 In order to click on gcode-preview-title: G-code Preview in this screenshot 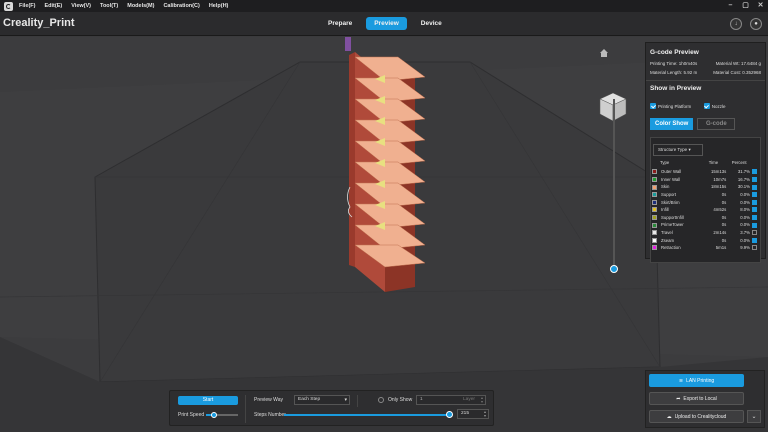, I will do `click(674, 52)`.